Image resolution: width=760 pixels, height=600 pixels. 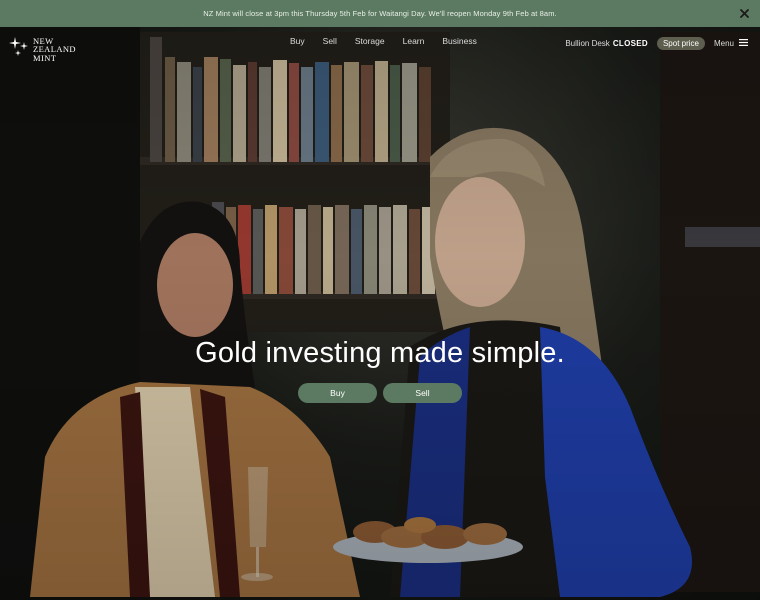 I want to click on logo: New Zealand Mint, so click(x=42, y=49).